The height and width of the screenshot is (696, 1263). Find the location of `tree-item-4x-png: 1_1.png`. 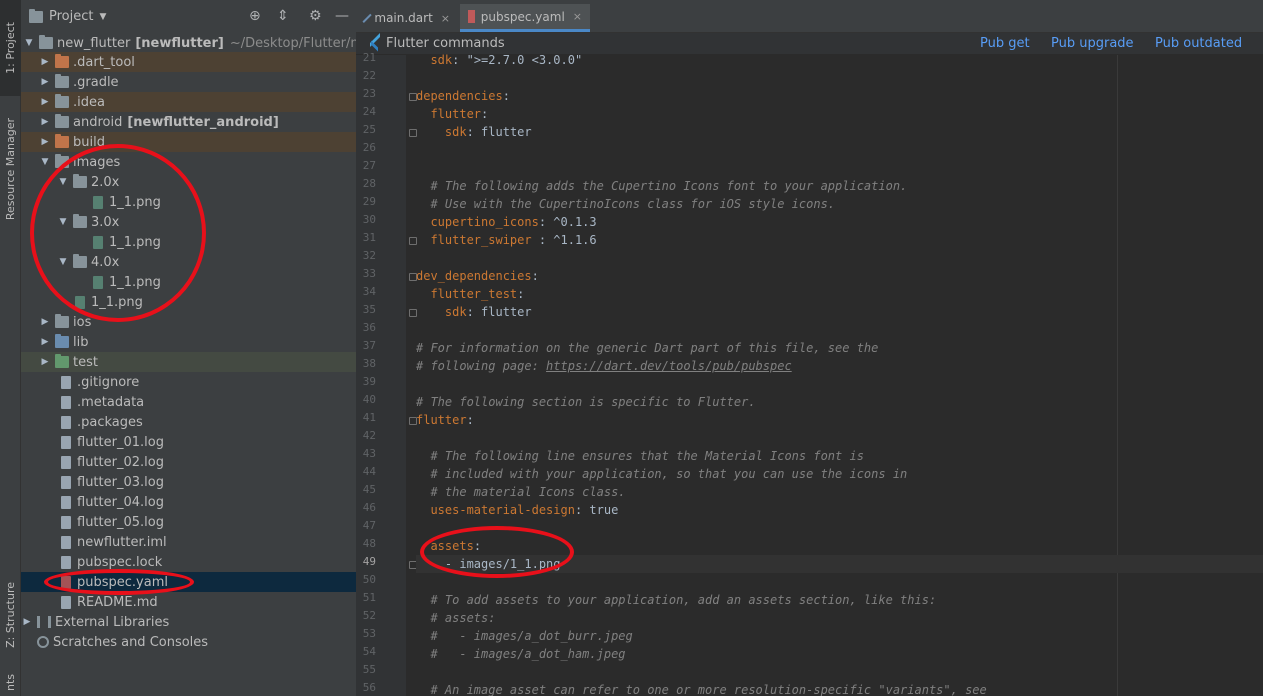

tree-item-4x-png: 1_1.png is located at coordinates (188, 282).